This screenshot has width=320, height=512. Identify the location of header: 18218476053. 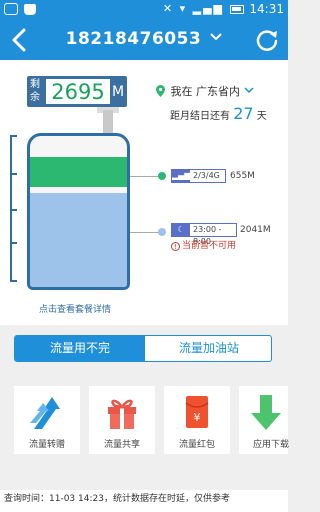
(144, 40).